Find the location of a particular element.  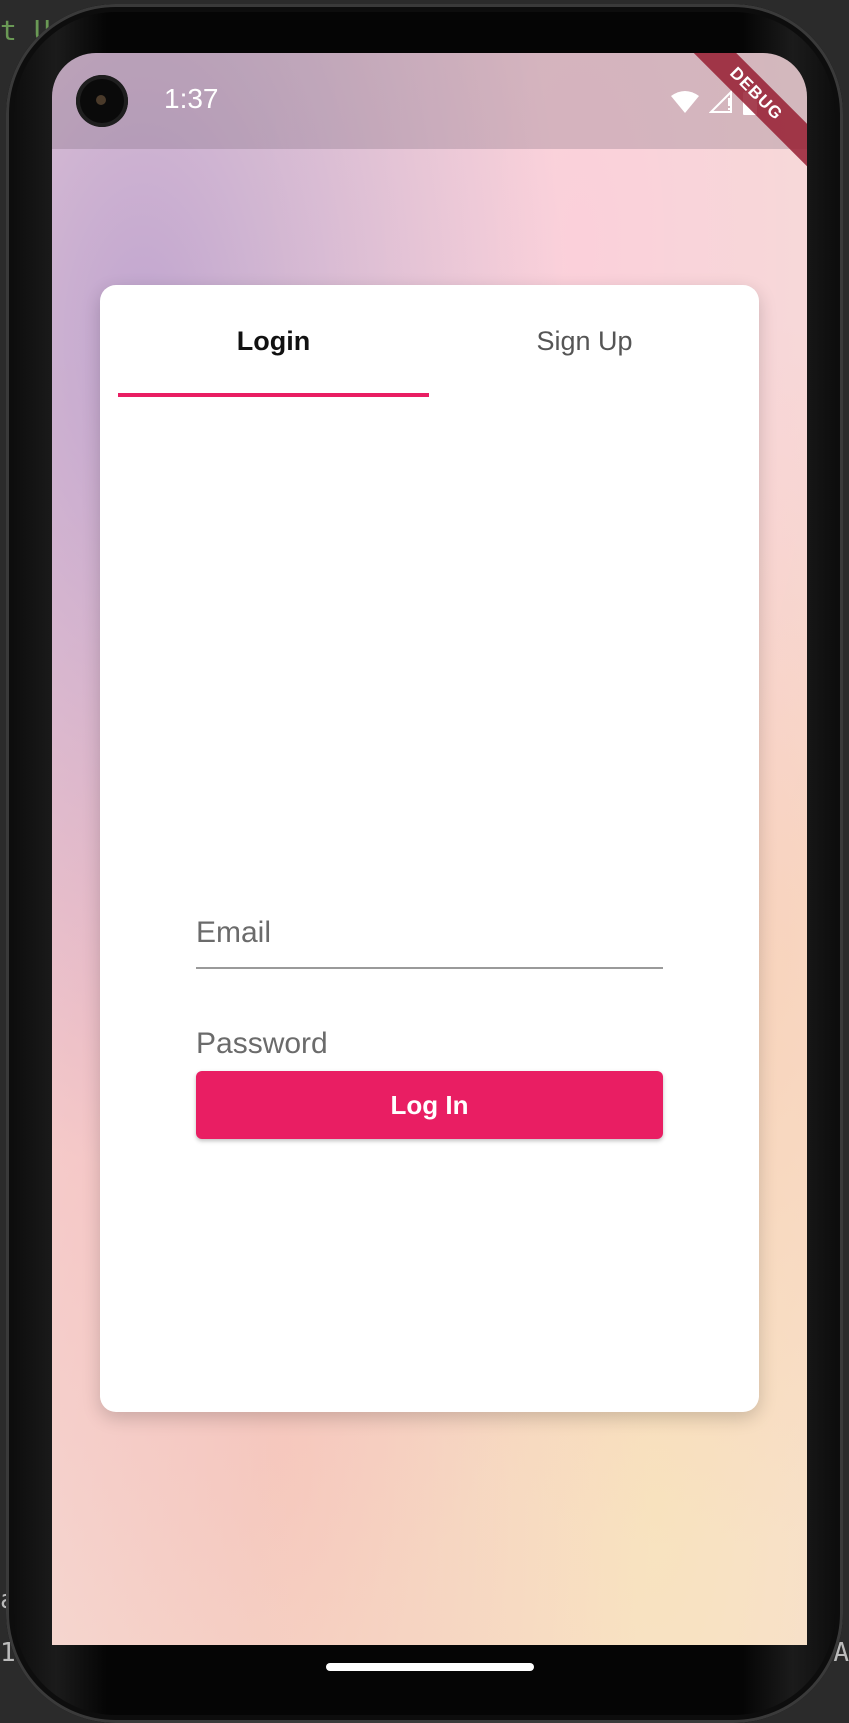

tab-login: Login is located at coordinates (273, 341).